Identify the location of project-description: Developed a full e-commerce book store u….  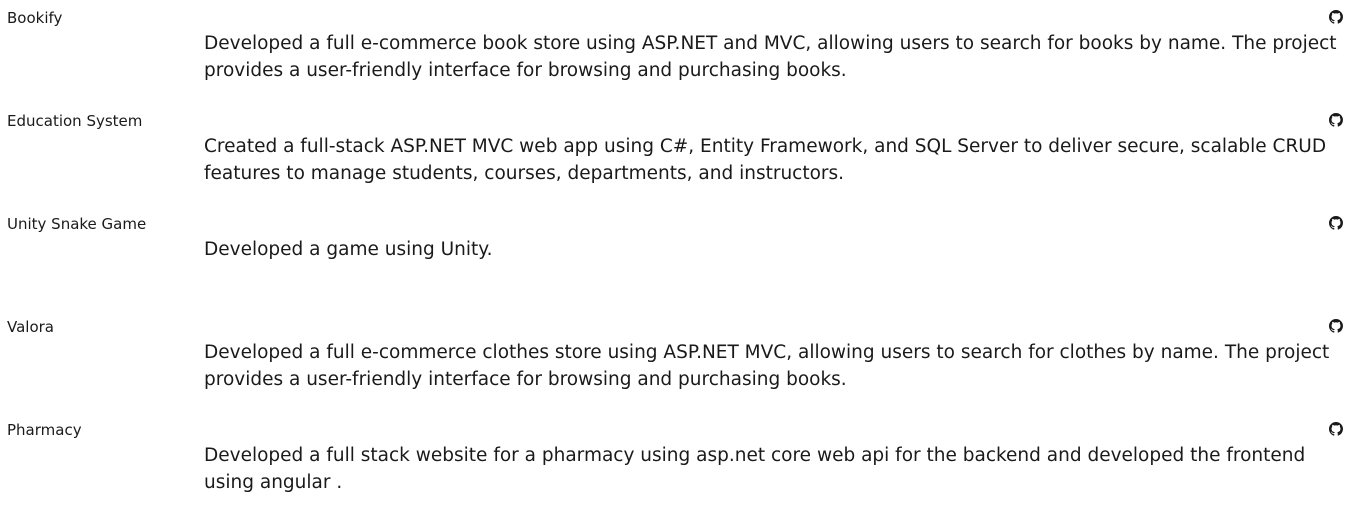
(770, 57).